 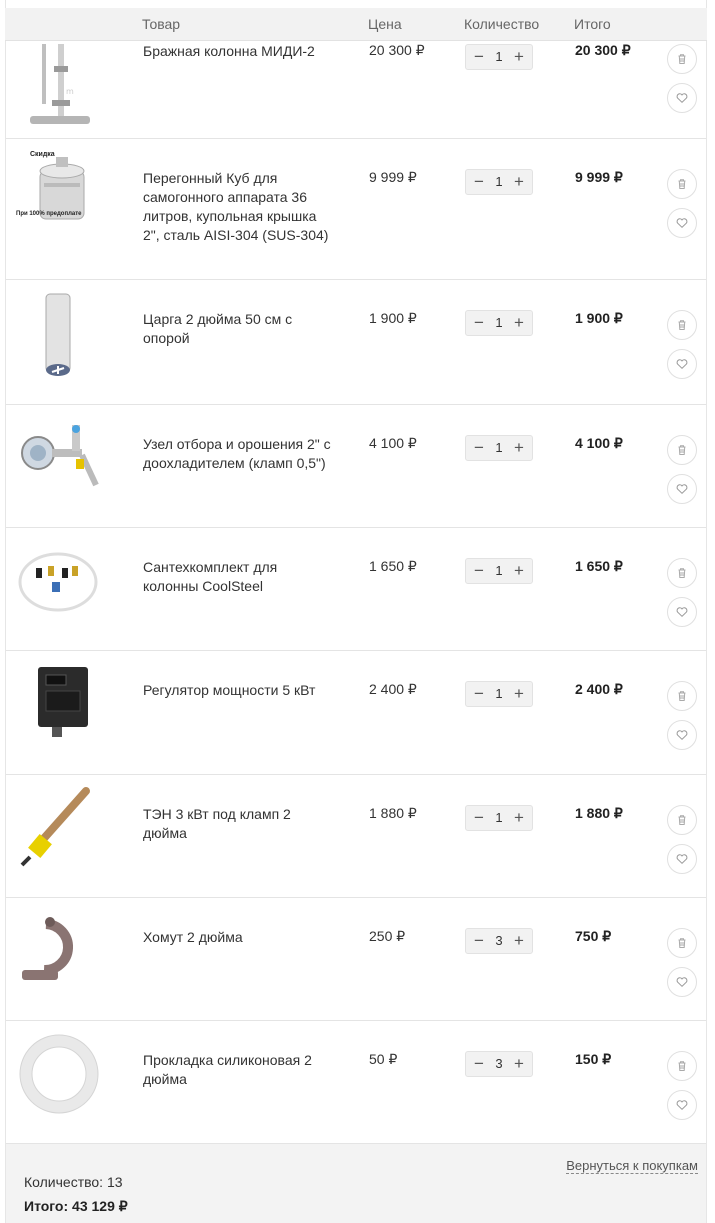 What do you see at coordinates (161, 24) in the screenshot?
I see `header-product: Товар` at bounding box center [161, 24].